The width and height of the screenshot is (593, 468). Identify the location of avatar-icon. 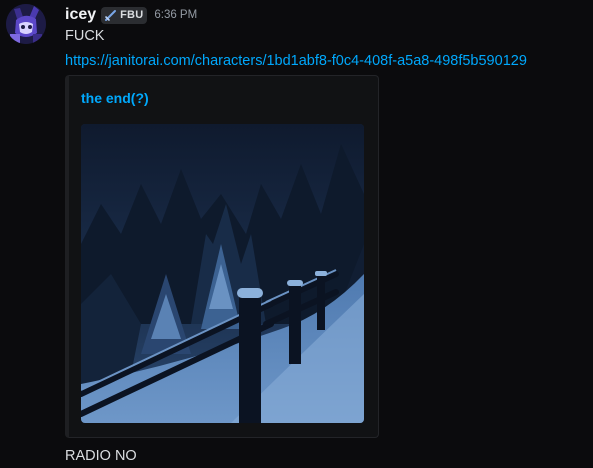
(26, 24).